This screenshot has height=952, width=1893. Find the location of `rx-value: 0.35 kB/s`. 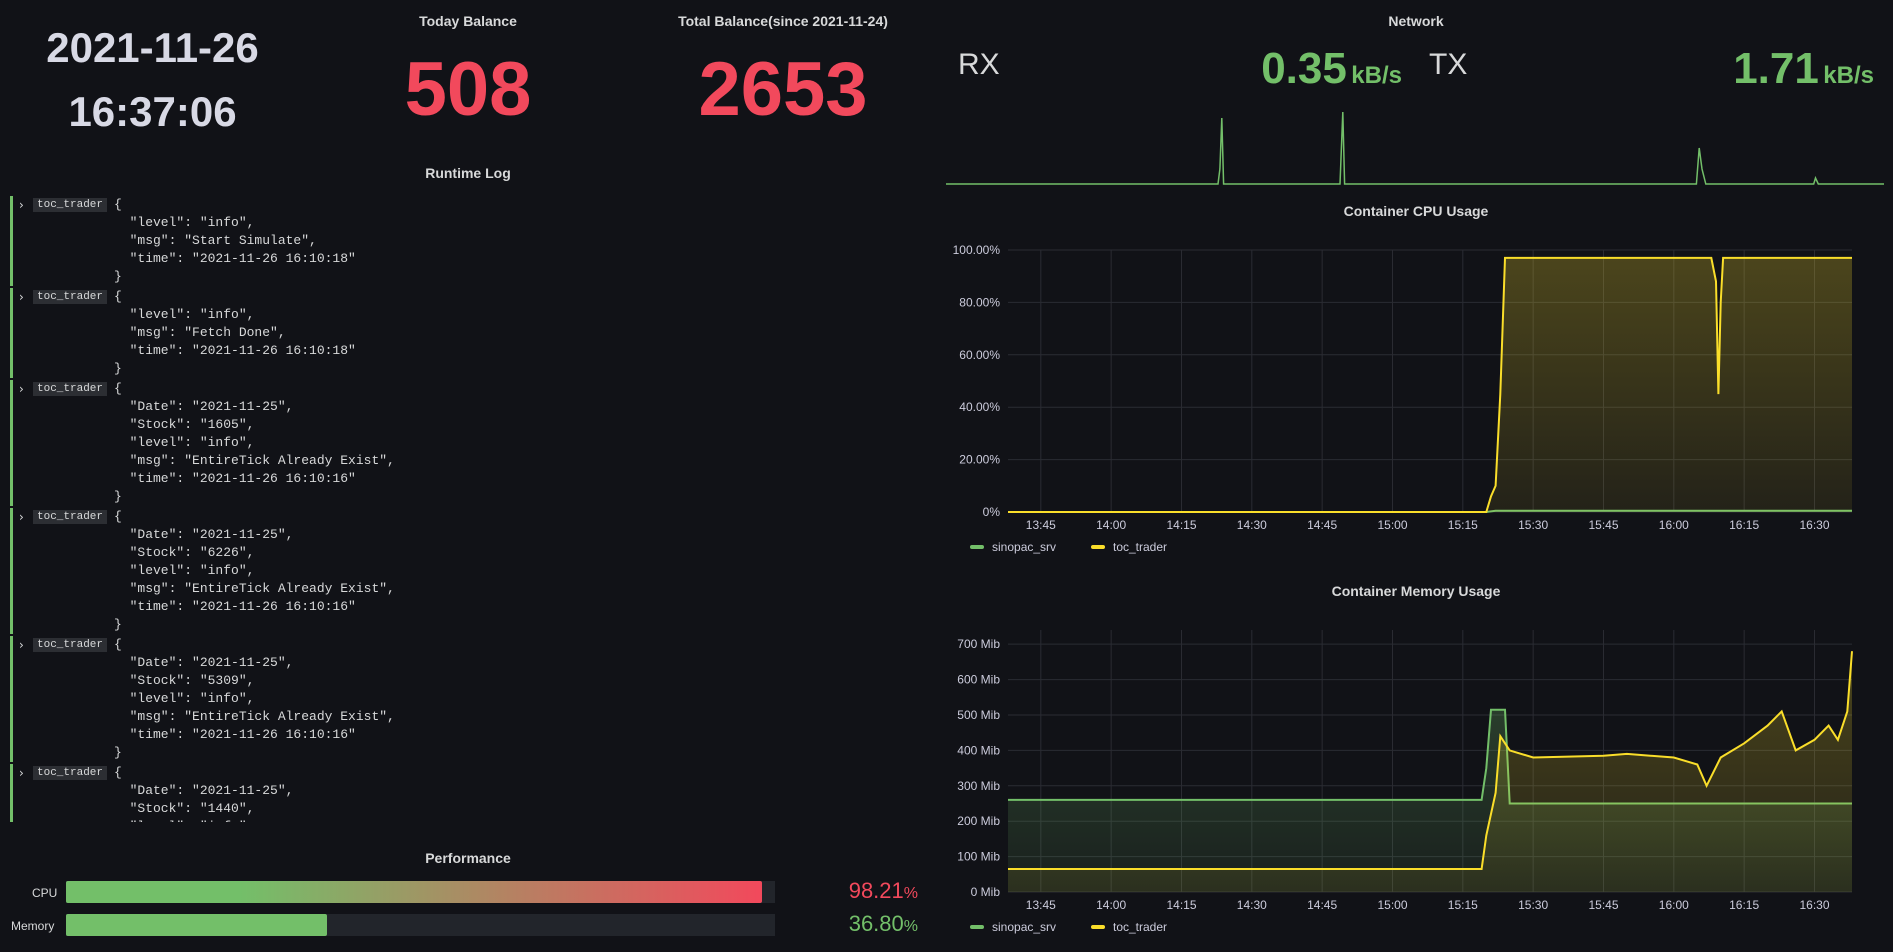

rx-value: 0.35 kB/s is located at coordinates (1316, 69).